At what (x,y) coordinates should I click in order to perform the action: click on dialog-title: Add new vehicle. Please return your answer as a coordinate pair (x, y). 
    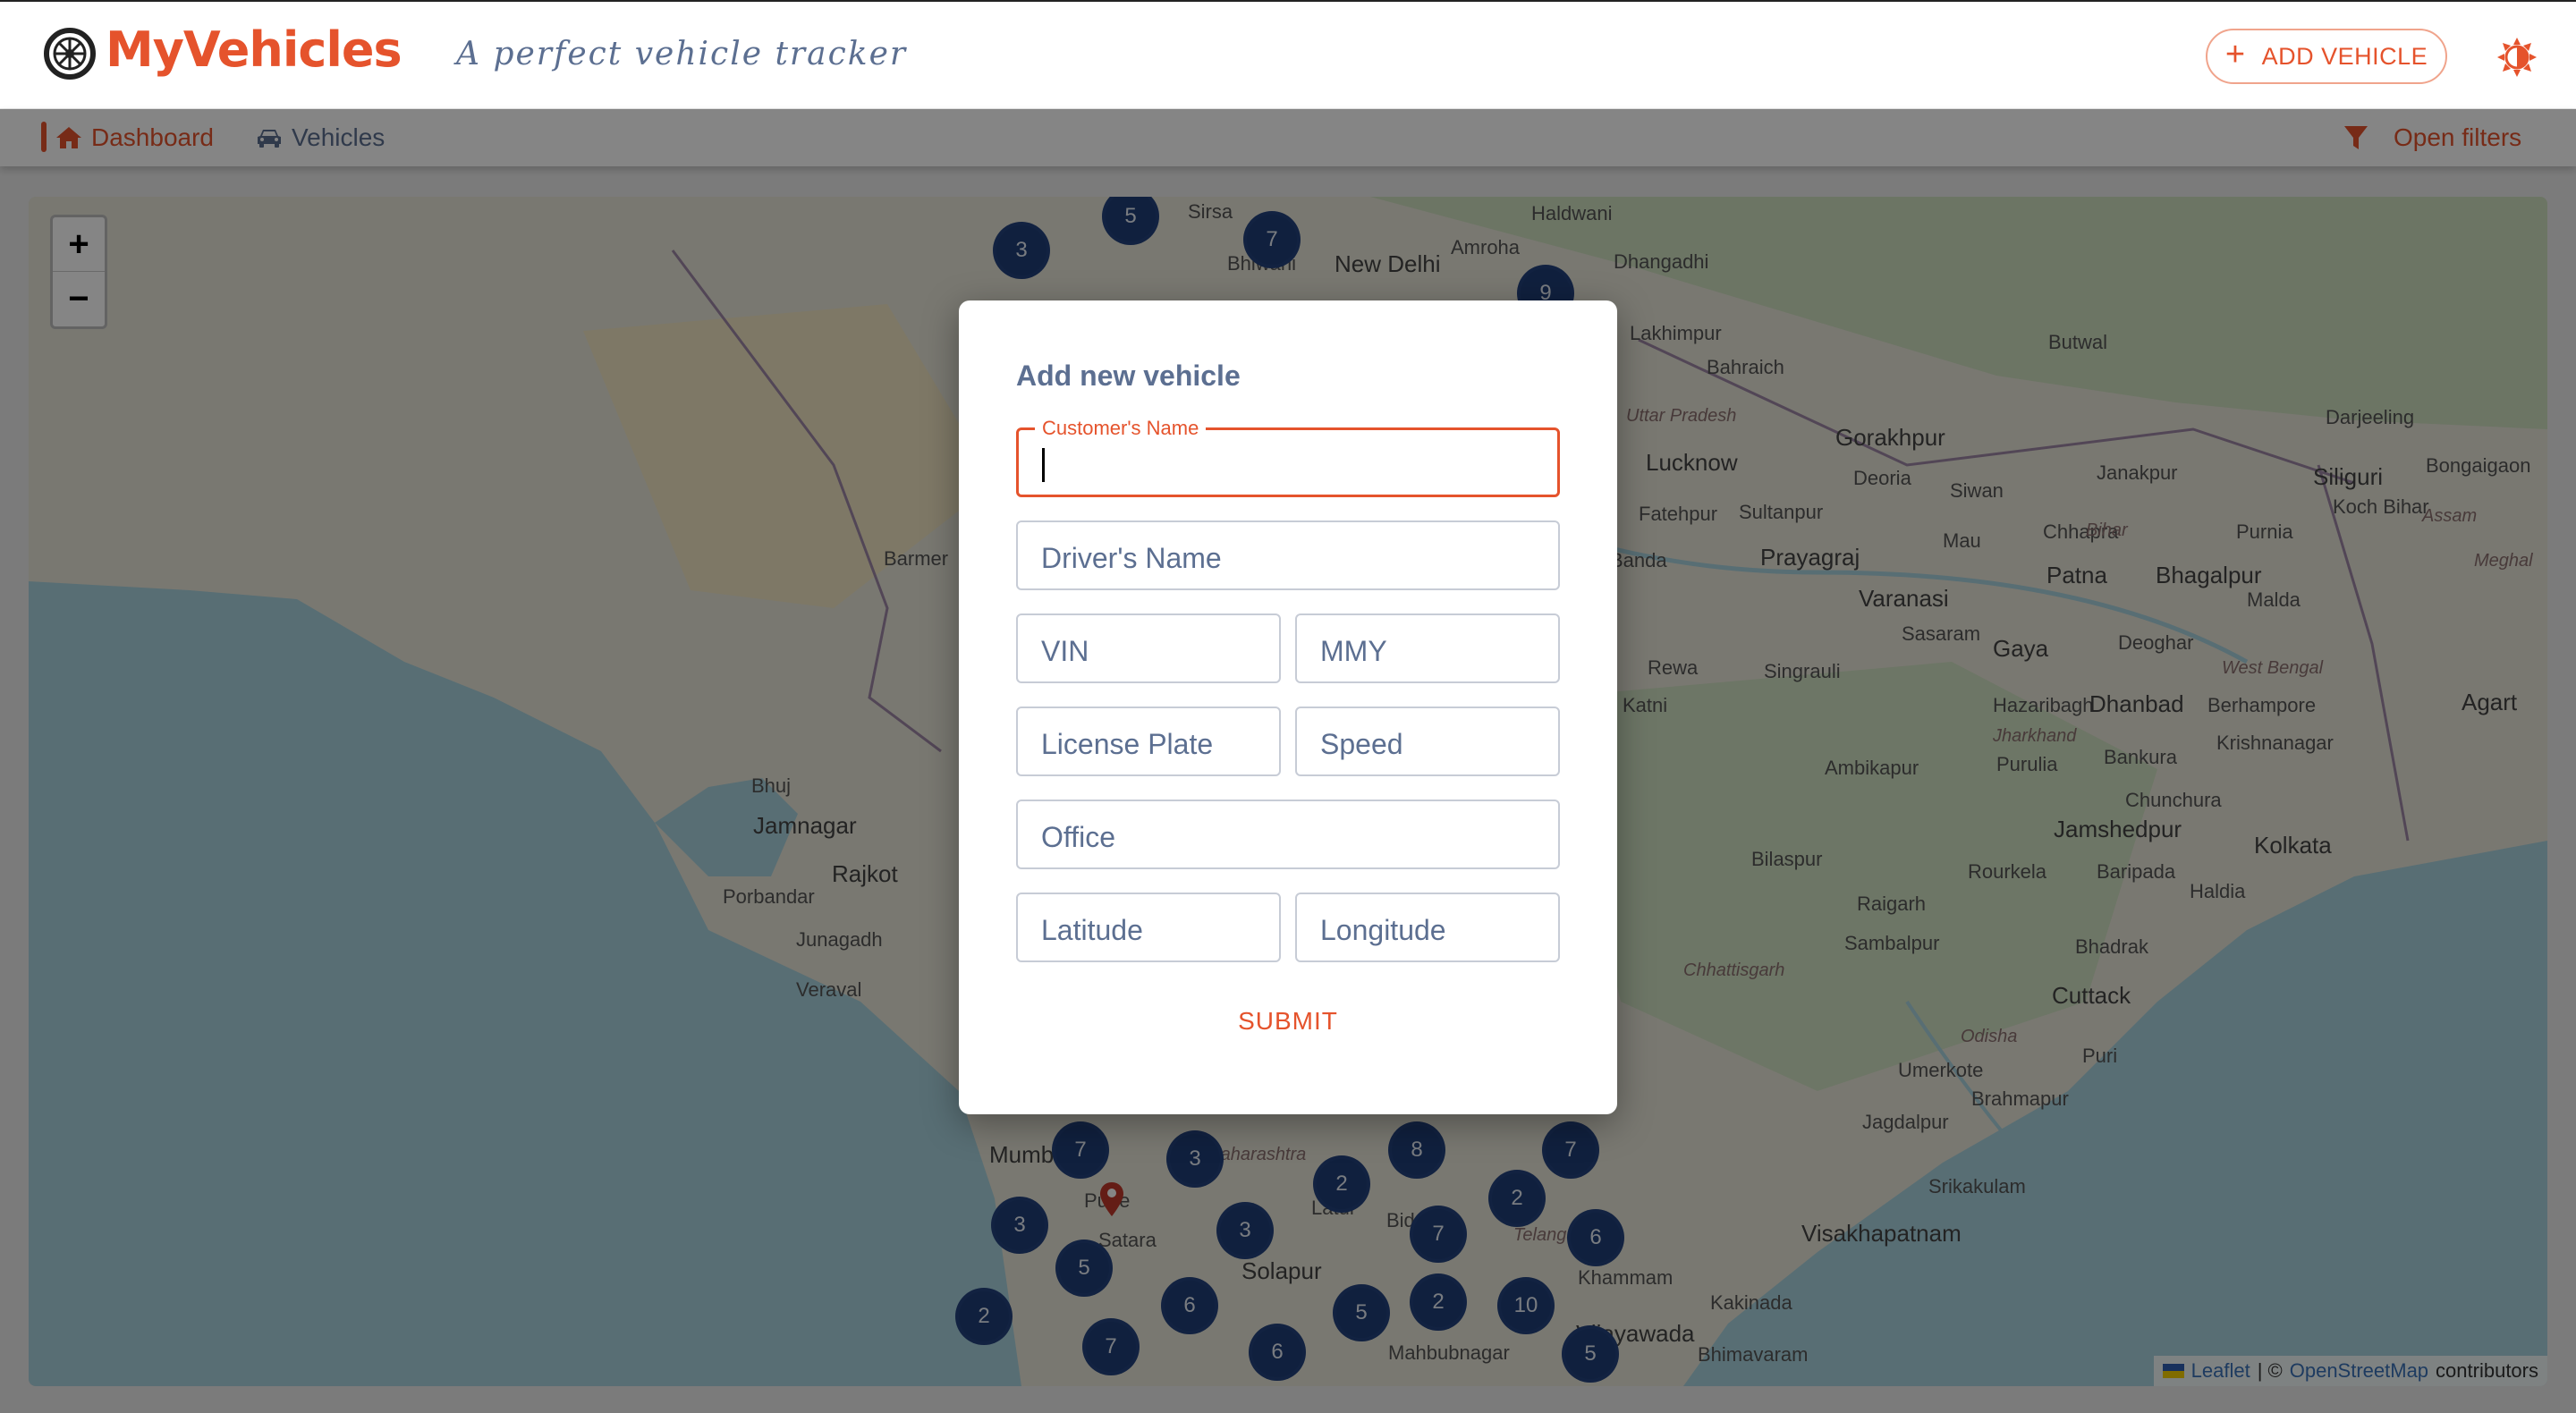
    Looking at the image, I should click on (1128, 376).